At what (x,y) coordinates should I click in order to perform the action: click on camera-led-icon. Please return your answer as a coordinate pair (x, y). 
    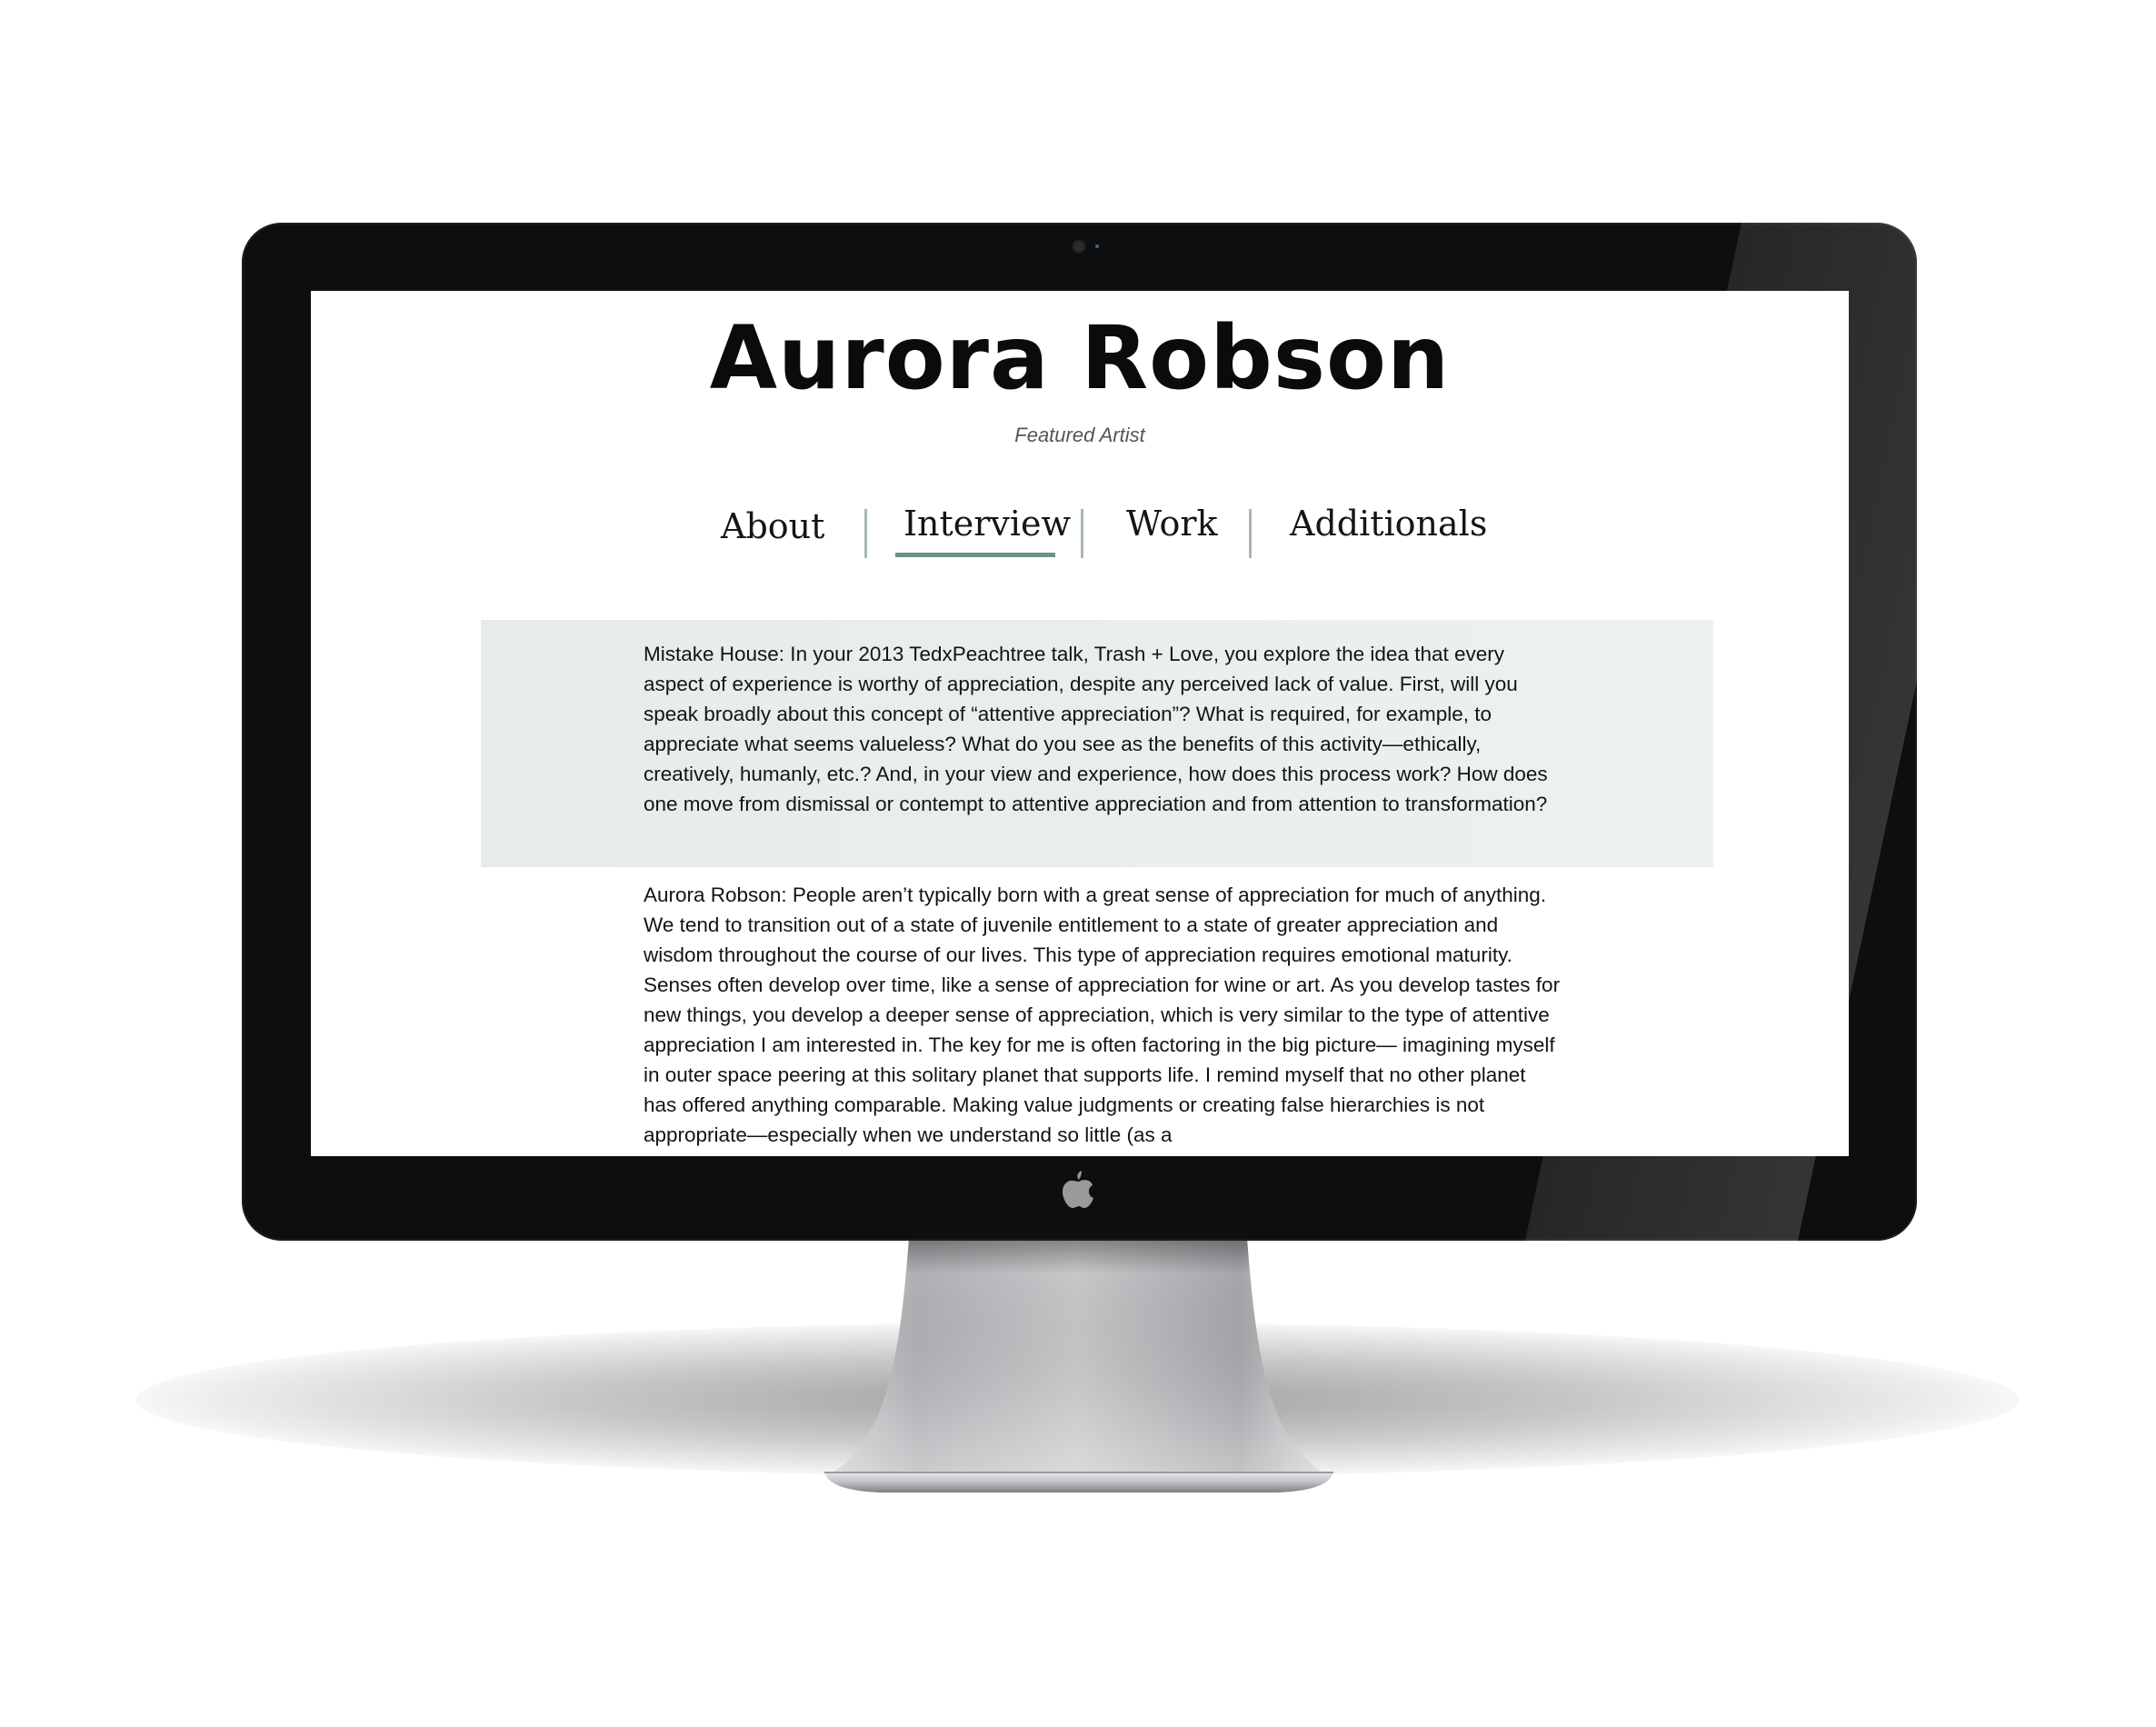
    Looking at the image, I should click on (1097, 246).